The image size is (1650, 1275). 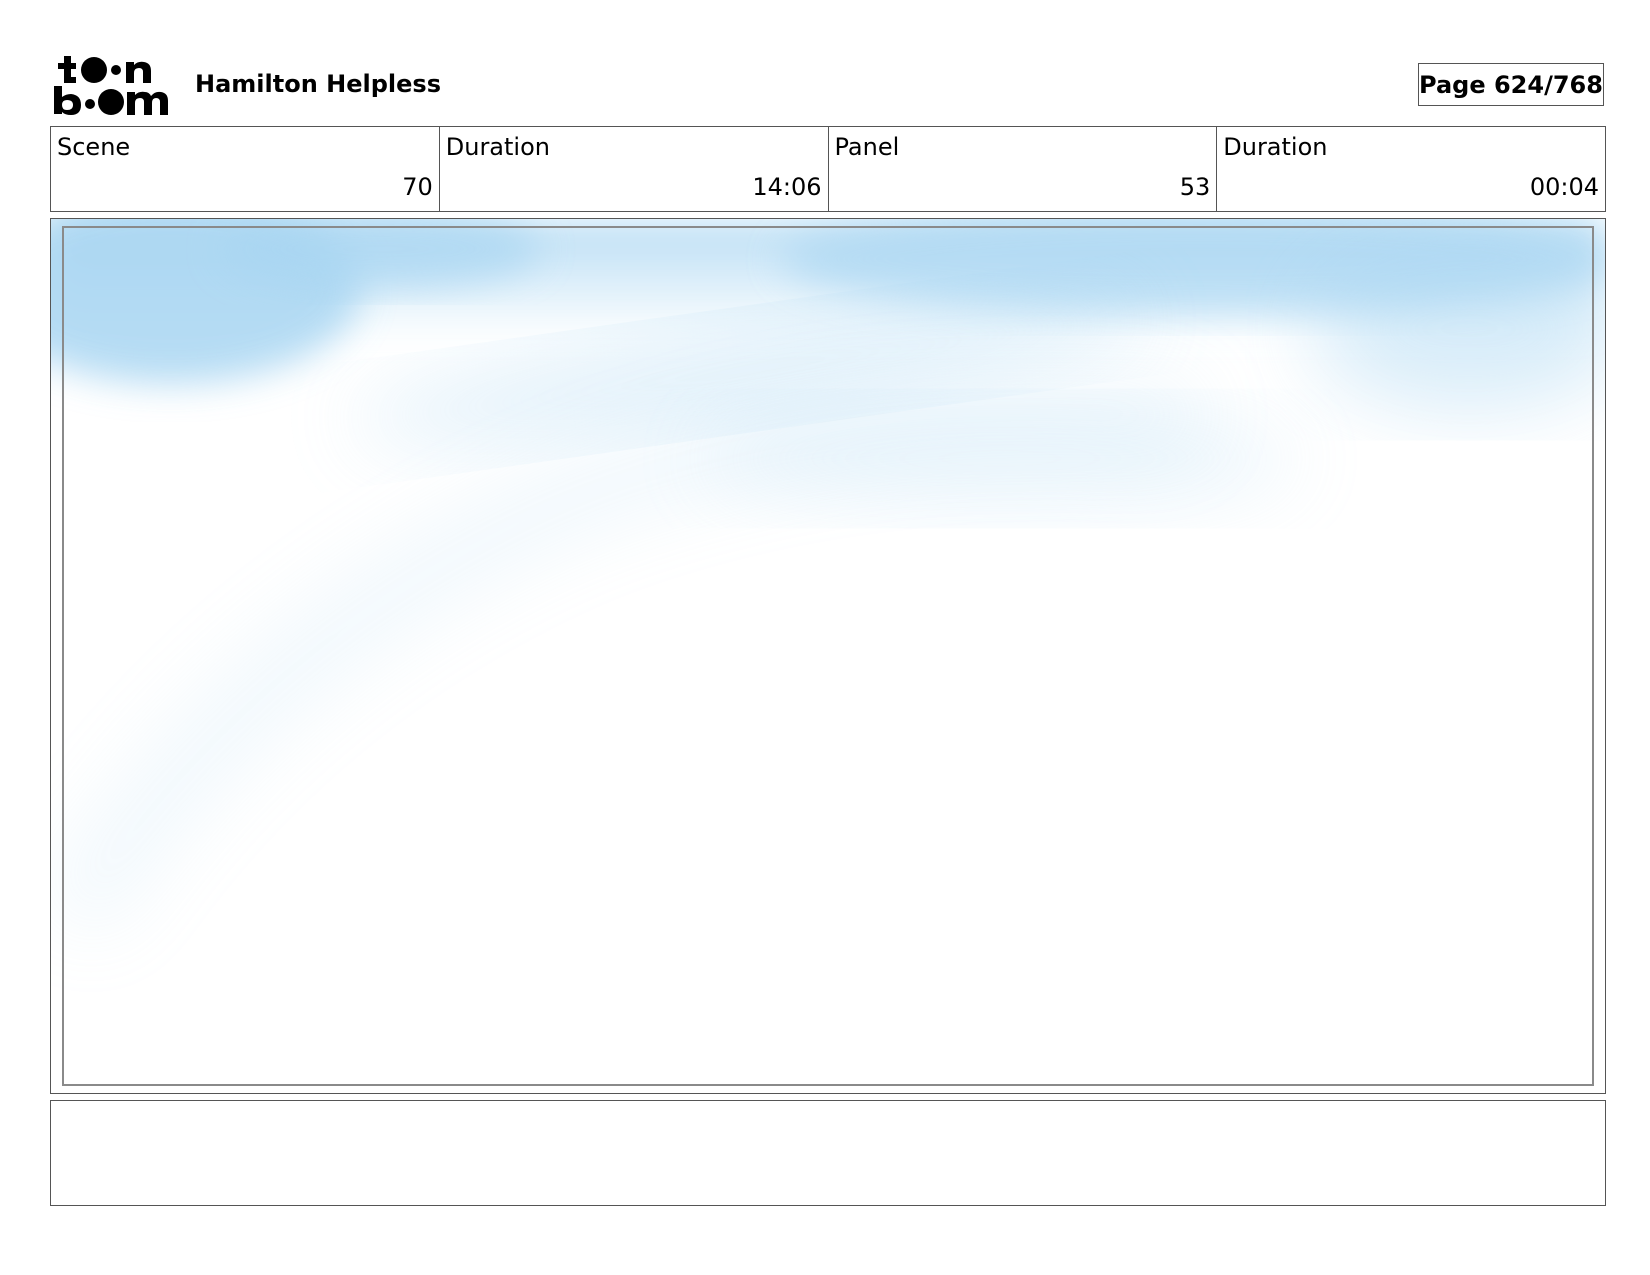 I want to click on scene-duration-cell: Duration 14:06, so click(x=634, y=169).